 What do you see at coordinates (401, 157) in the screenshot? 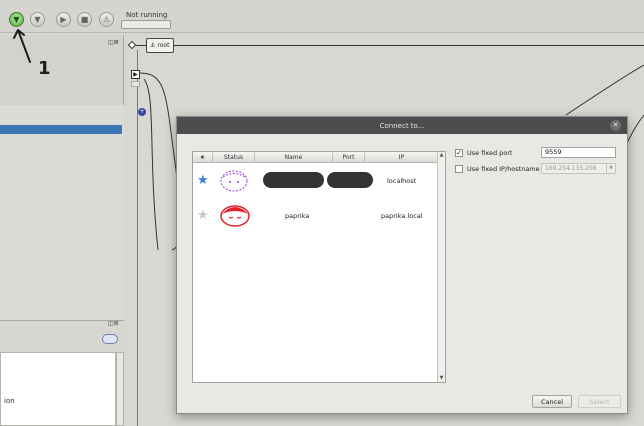
I see `column-header-ip: IP` at bounding box center [401, 157].